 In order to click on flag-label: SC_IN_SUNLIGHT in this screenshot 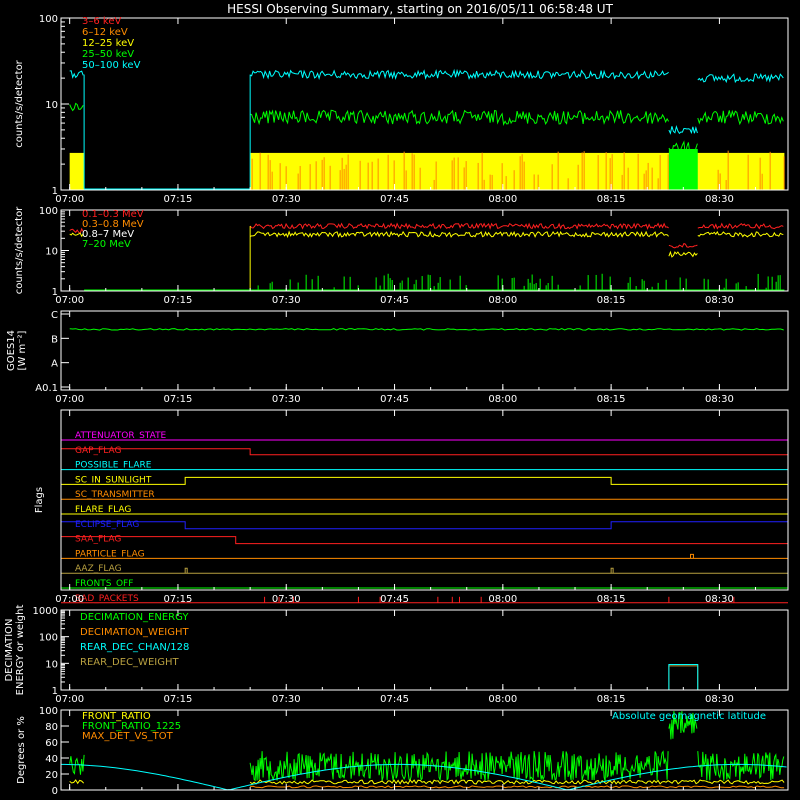, I will do `click(113, 480)`.